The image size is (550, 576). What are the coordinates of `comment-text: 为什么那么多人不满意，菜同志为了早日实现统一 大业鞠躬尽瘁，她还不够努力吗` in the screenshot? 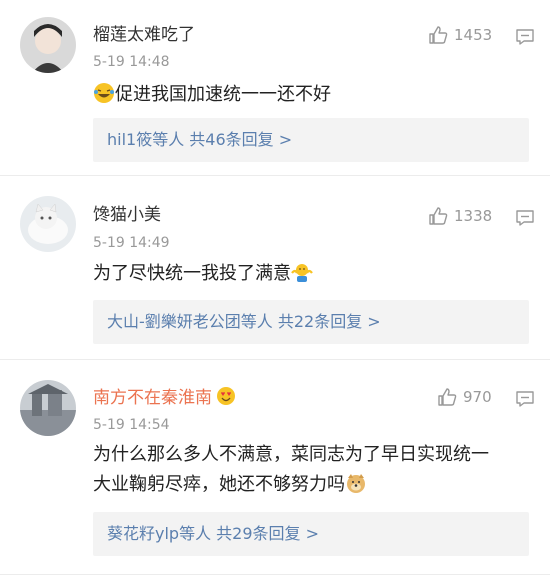 It's located at (315, 470).